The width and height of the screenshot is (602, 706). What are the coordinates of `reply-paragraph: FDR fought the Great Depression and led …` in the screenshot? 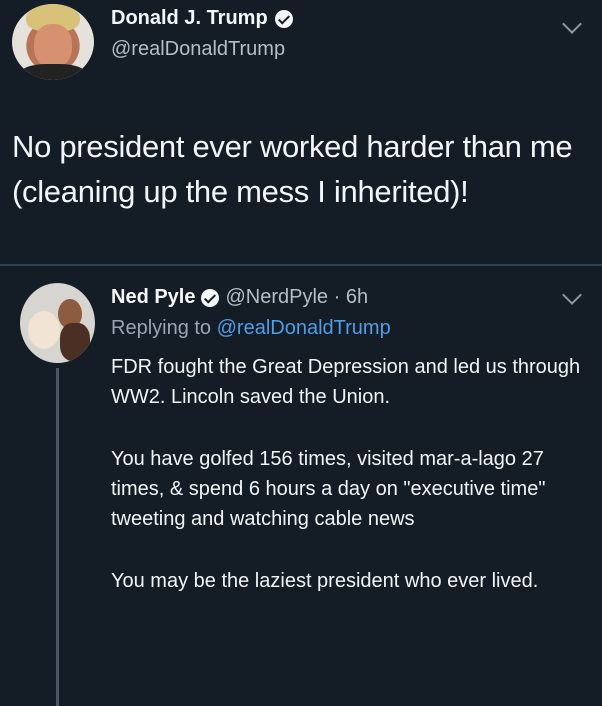 It's located at (346, 382).